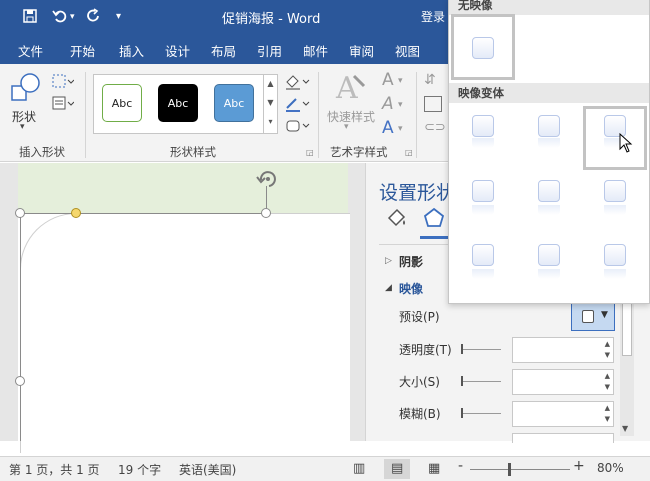 Image resolution: width=650 pixels, height=481 pixels. What do you see at coordinates (627, 329) in the screenshot?
I see `scrollbar-thumb` at bounding box center [627, 329].